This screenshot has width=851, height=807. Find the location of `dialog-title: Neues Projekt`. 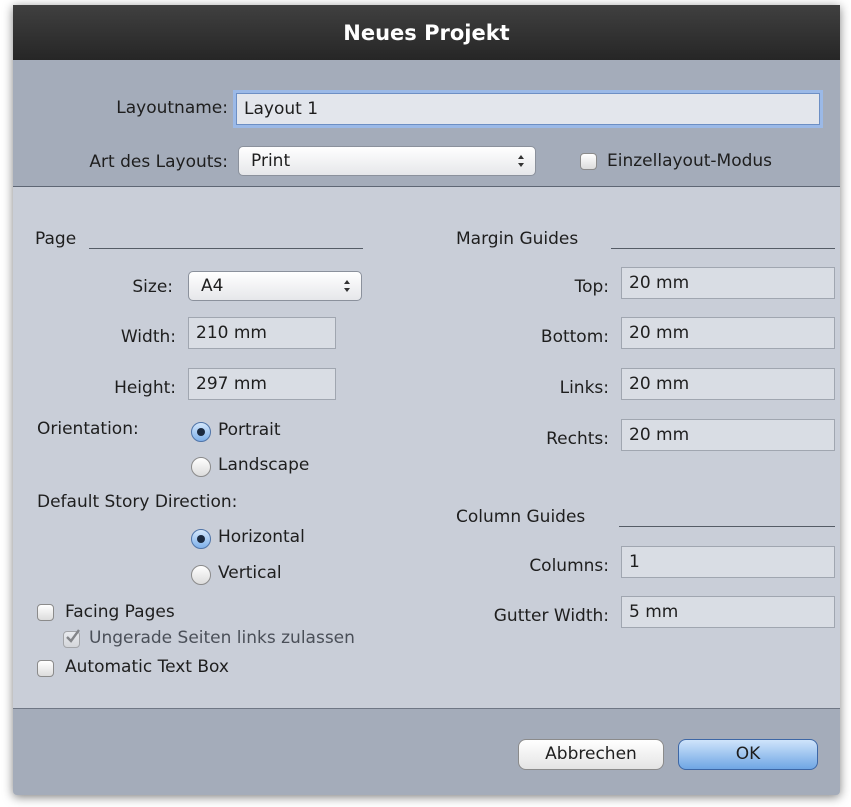

dialog-title: Neues Projekt is located at coordinates (426, 32).